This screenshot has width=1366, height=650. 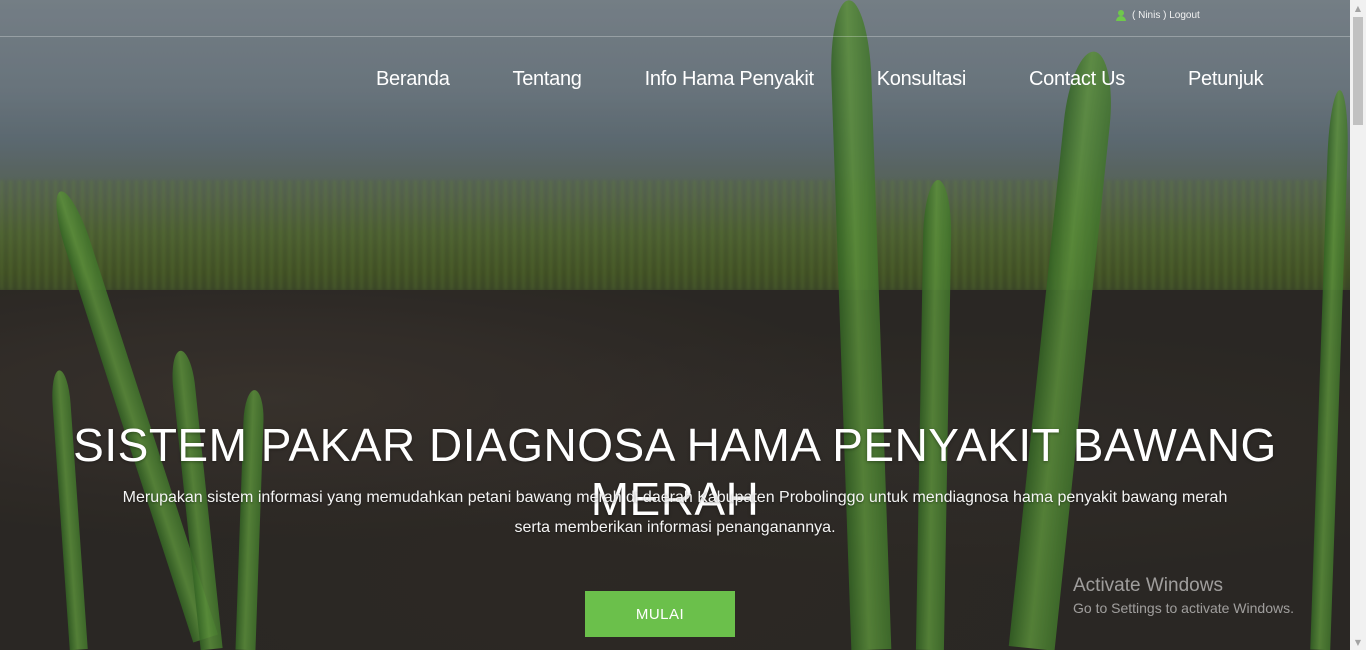 What do you see at coordinates (1183, 608) in the screenshot?
I see `watermark-subtitle: Go to Settings to activate Windows.` at bounding box center [1183, 608].